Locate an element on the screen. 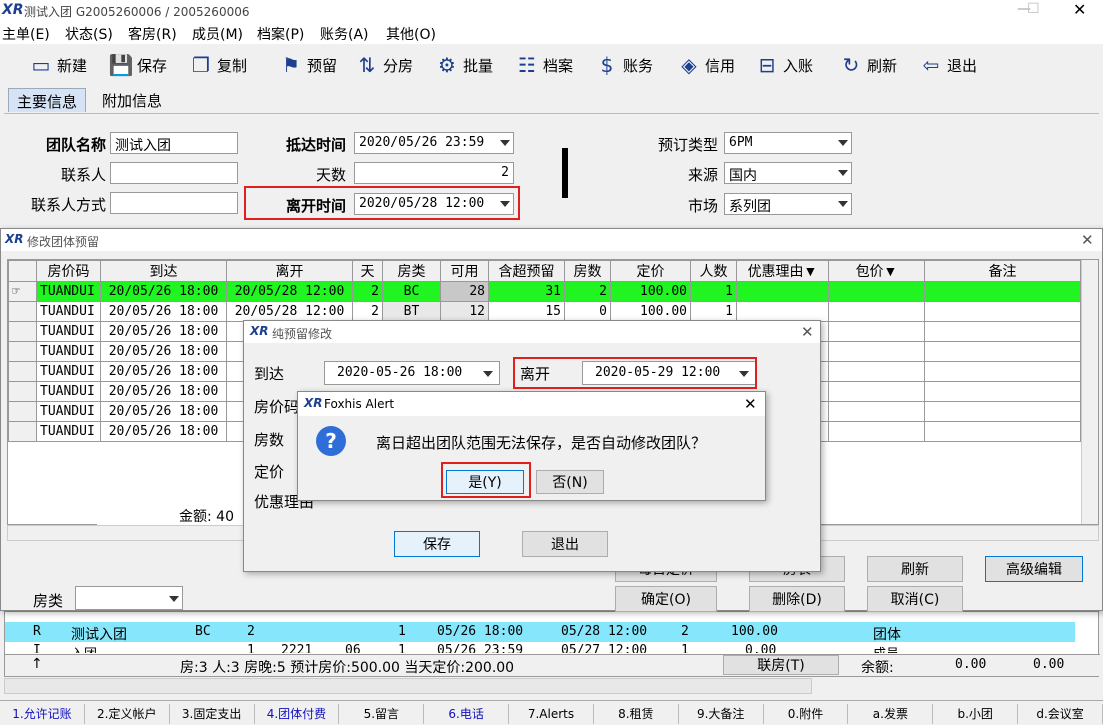 This screenshot has width=1103, height=725. exit-button: 退出 is located at coordinates (565, 544).